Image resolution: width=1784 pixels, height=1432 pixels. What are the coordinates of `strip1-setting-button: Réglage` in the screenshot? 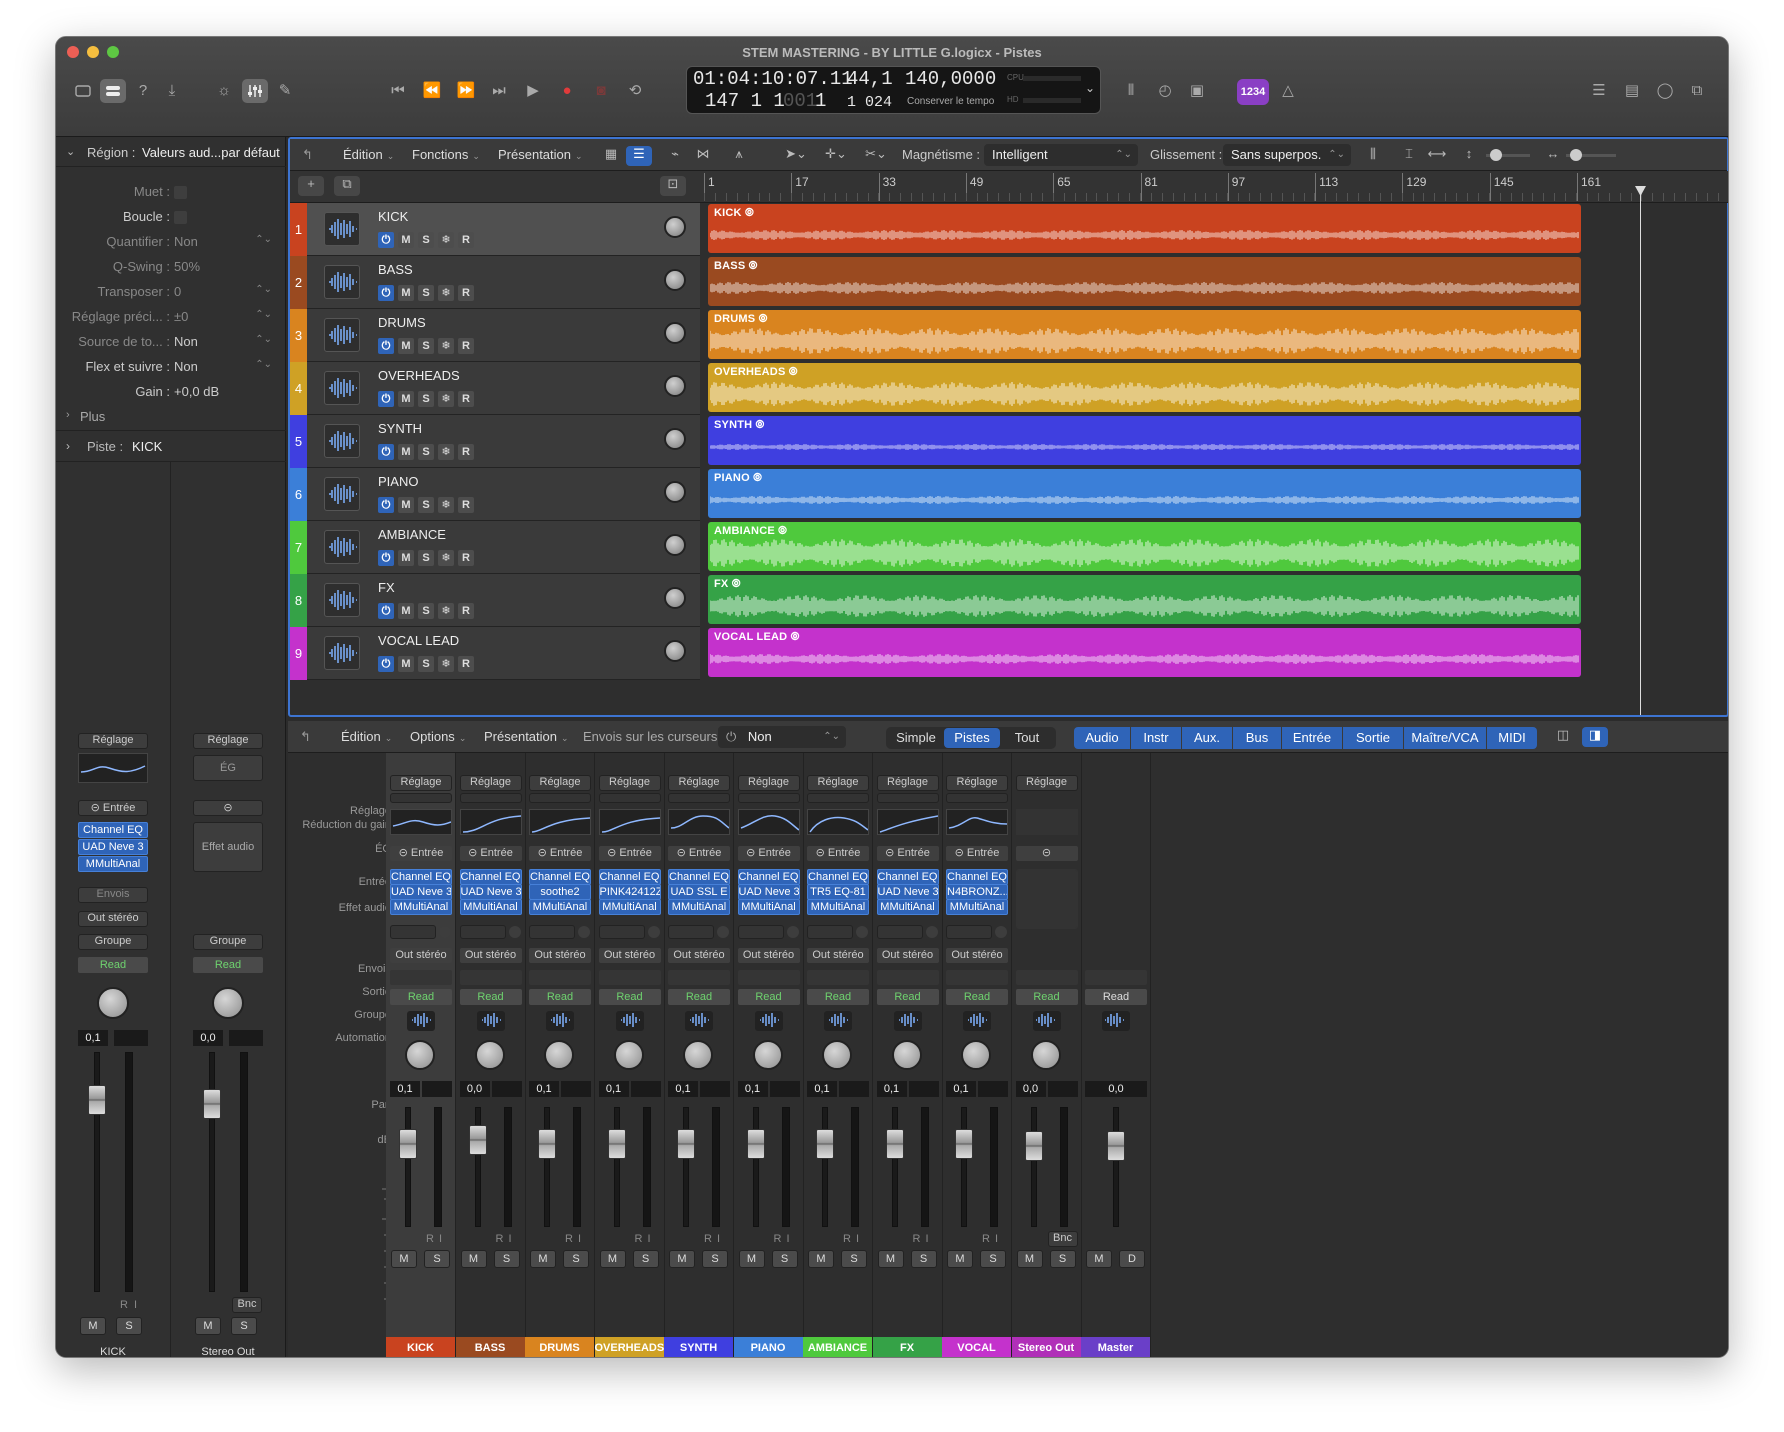 It's located at (113, 741).